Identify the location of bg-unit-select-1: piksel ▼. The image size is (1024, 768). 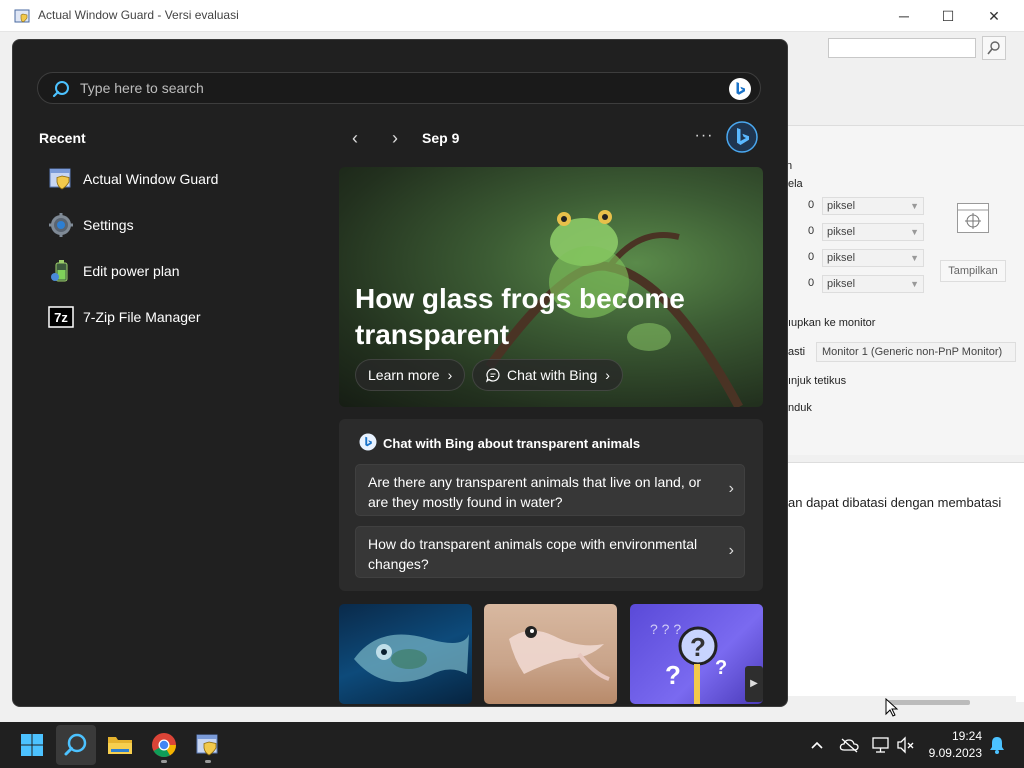
(873, 206).